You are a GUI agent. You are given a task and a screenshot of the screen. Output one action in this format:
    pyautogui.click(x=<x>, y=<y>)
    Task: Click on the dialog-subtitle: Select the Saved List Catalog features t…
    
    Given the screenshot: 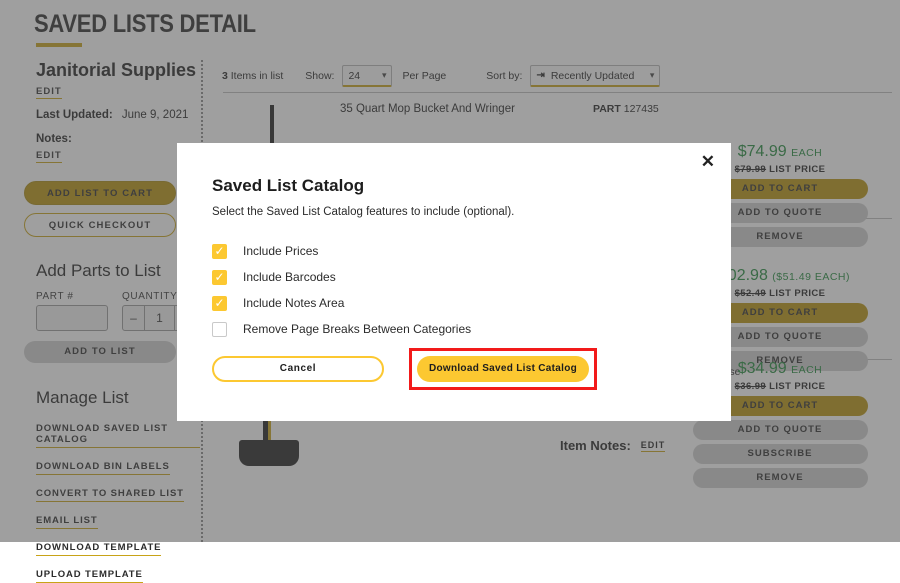 What is the action you would take?
    pyautogui.click(x=363, y=212)
    